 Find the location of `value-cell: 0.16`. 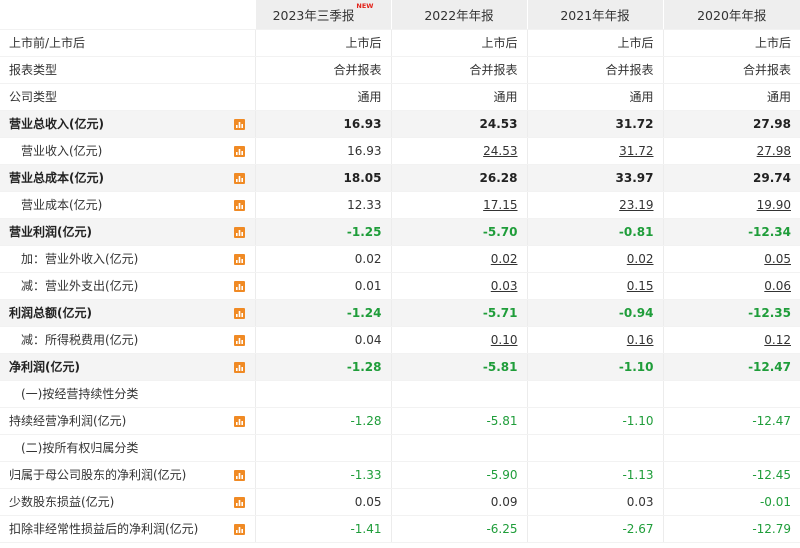

value-cell: 0.16 is located at coordinates (594, 340).